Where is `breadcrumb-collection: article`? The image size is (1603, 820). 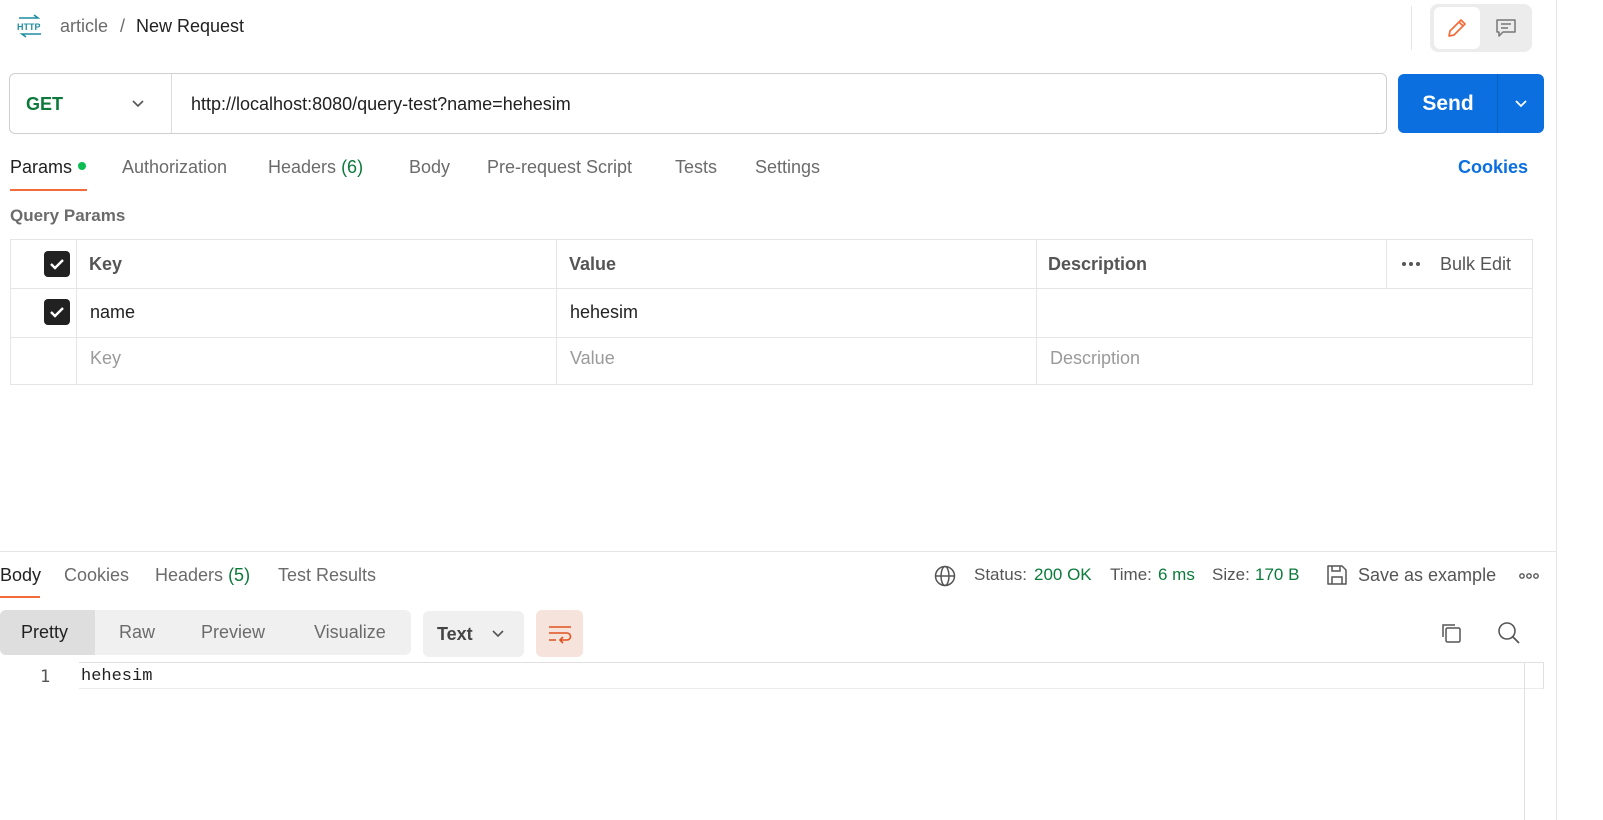
breadcrumb-collection: article is located at coordinates (84, 26).